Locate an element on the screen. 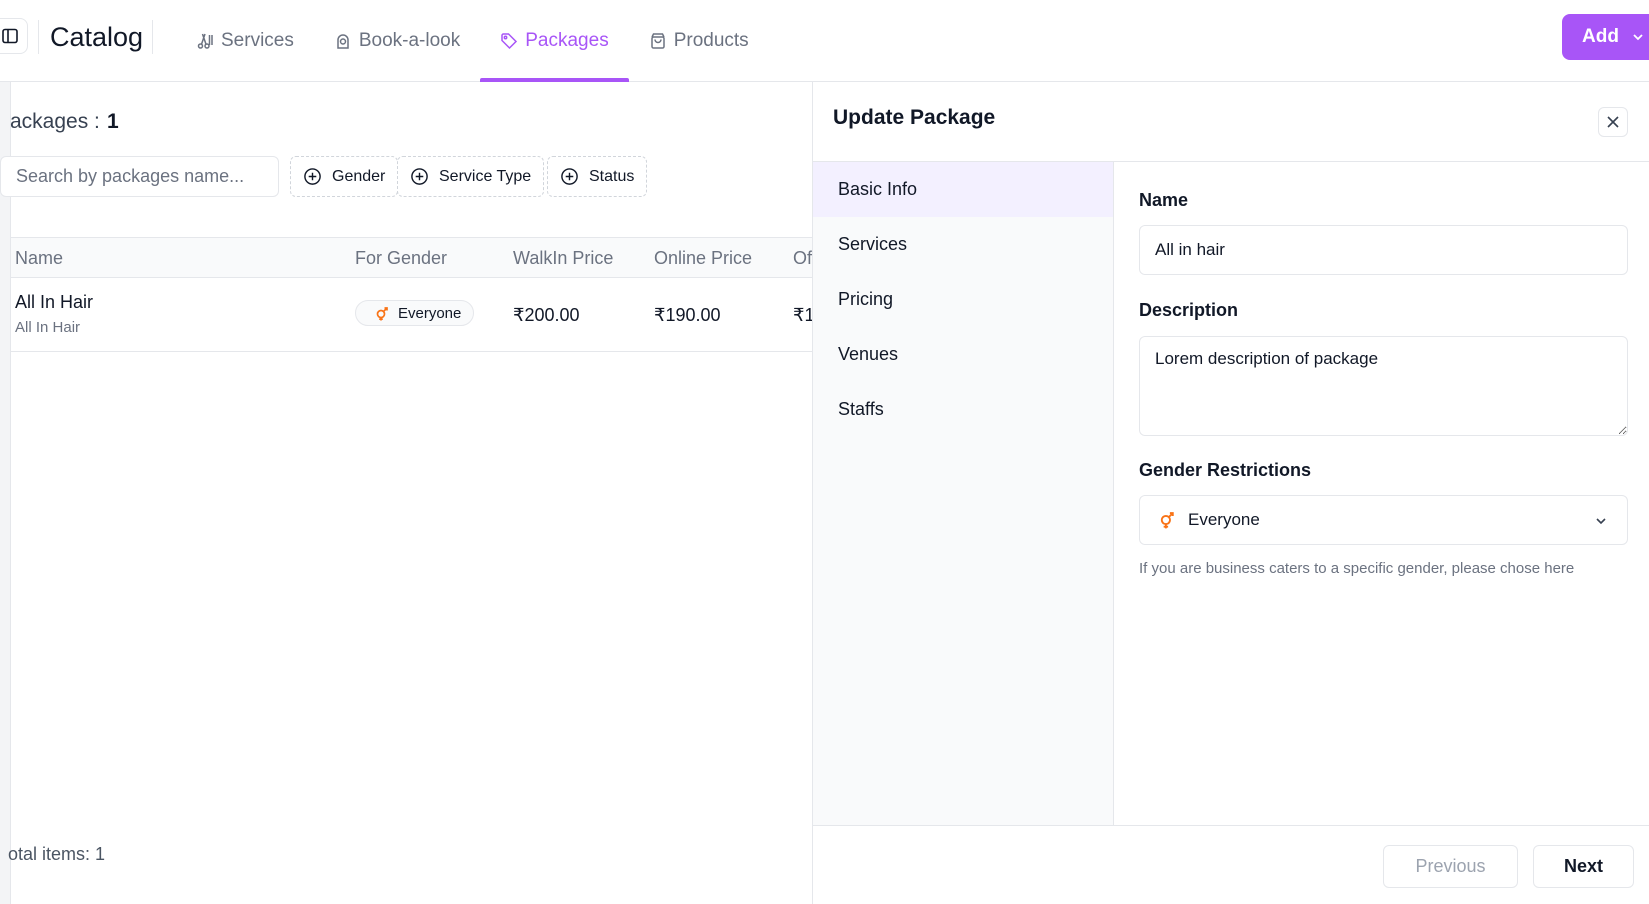 The image size is (1649, 904). add-button: Add is located at coordinates (1605, 37).